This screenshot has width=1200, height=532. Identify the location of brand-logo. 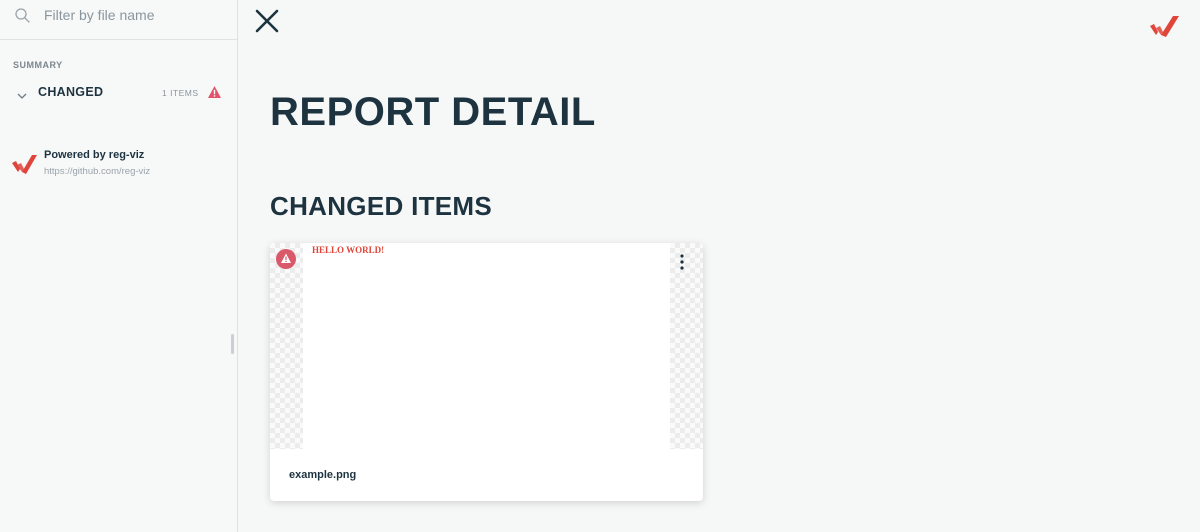
(1166, 26).